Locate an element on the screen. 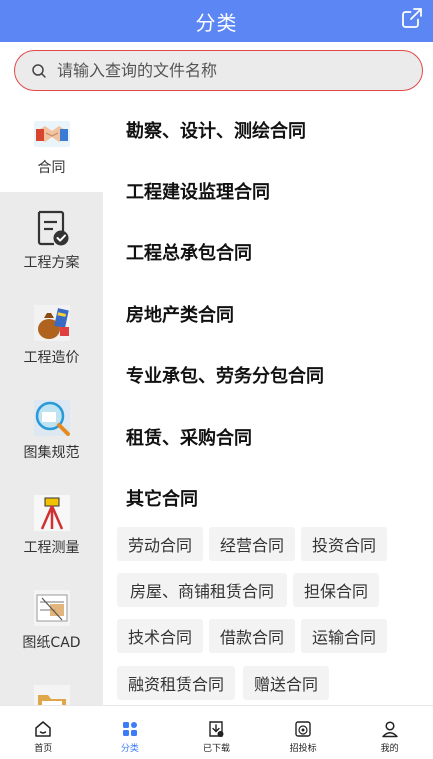  tag-chip: 房屋、商铺租赁合同 is located at coordinates (202, 590).